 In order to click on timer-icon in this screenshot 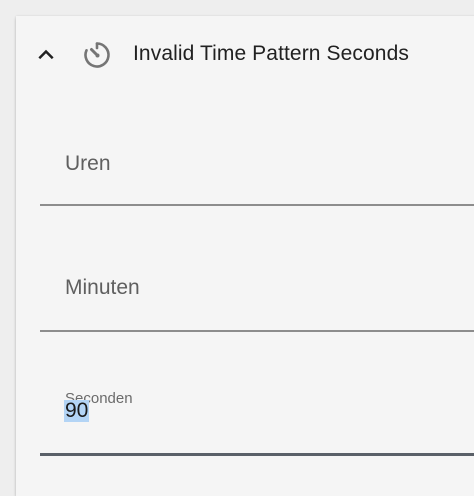, I will do `click(97, 55)`.